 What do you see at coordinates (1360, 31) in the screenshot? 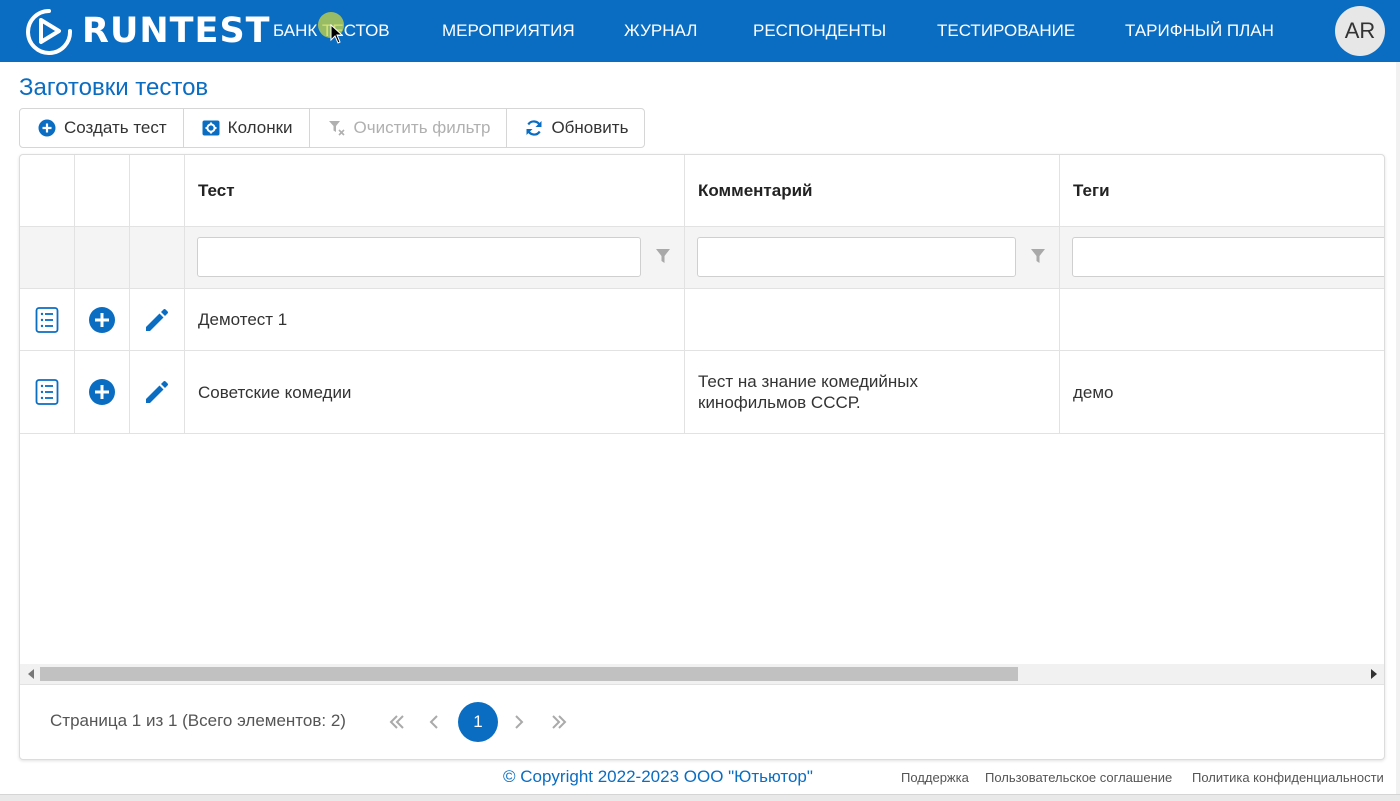
I see `user-avatar: AR` at bounding box center [1360, 31].